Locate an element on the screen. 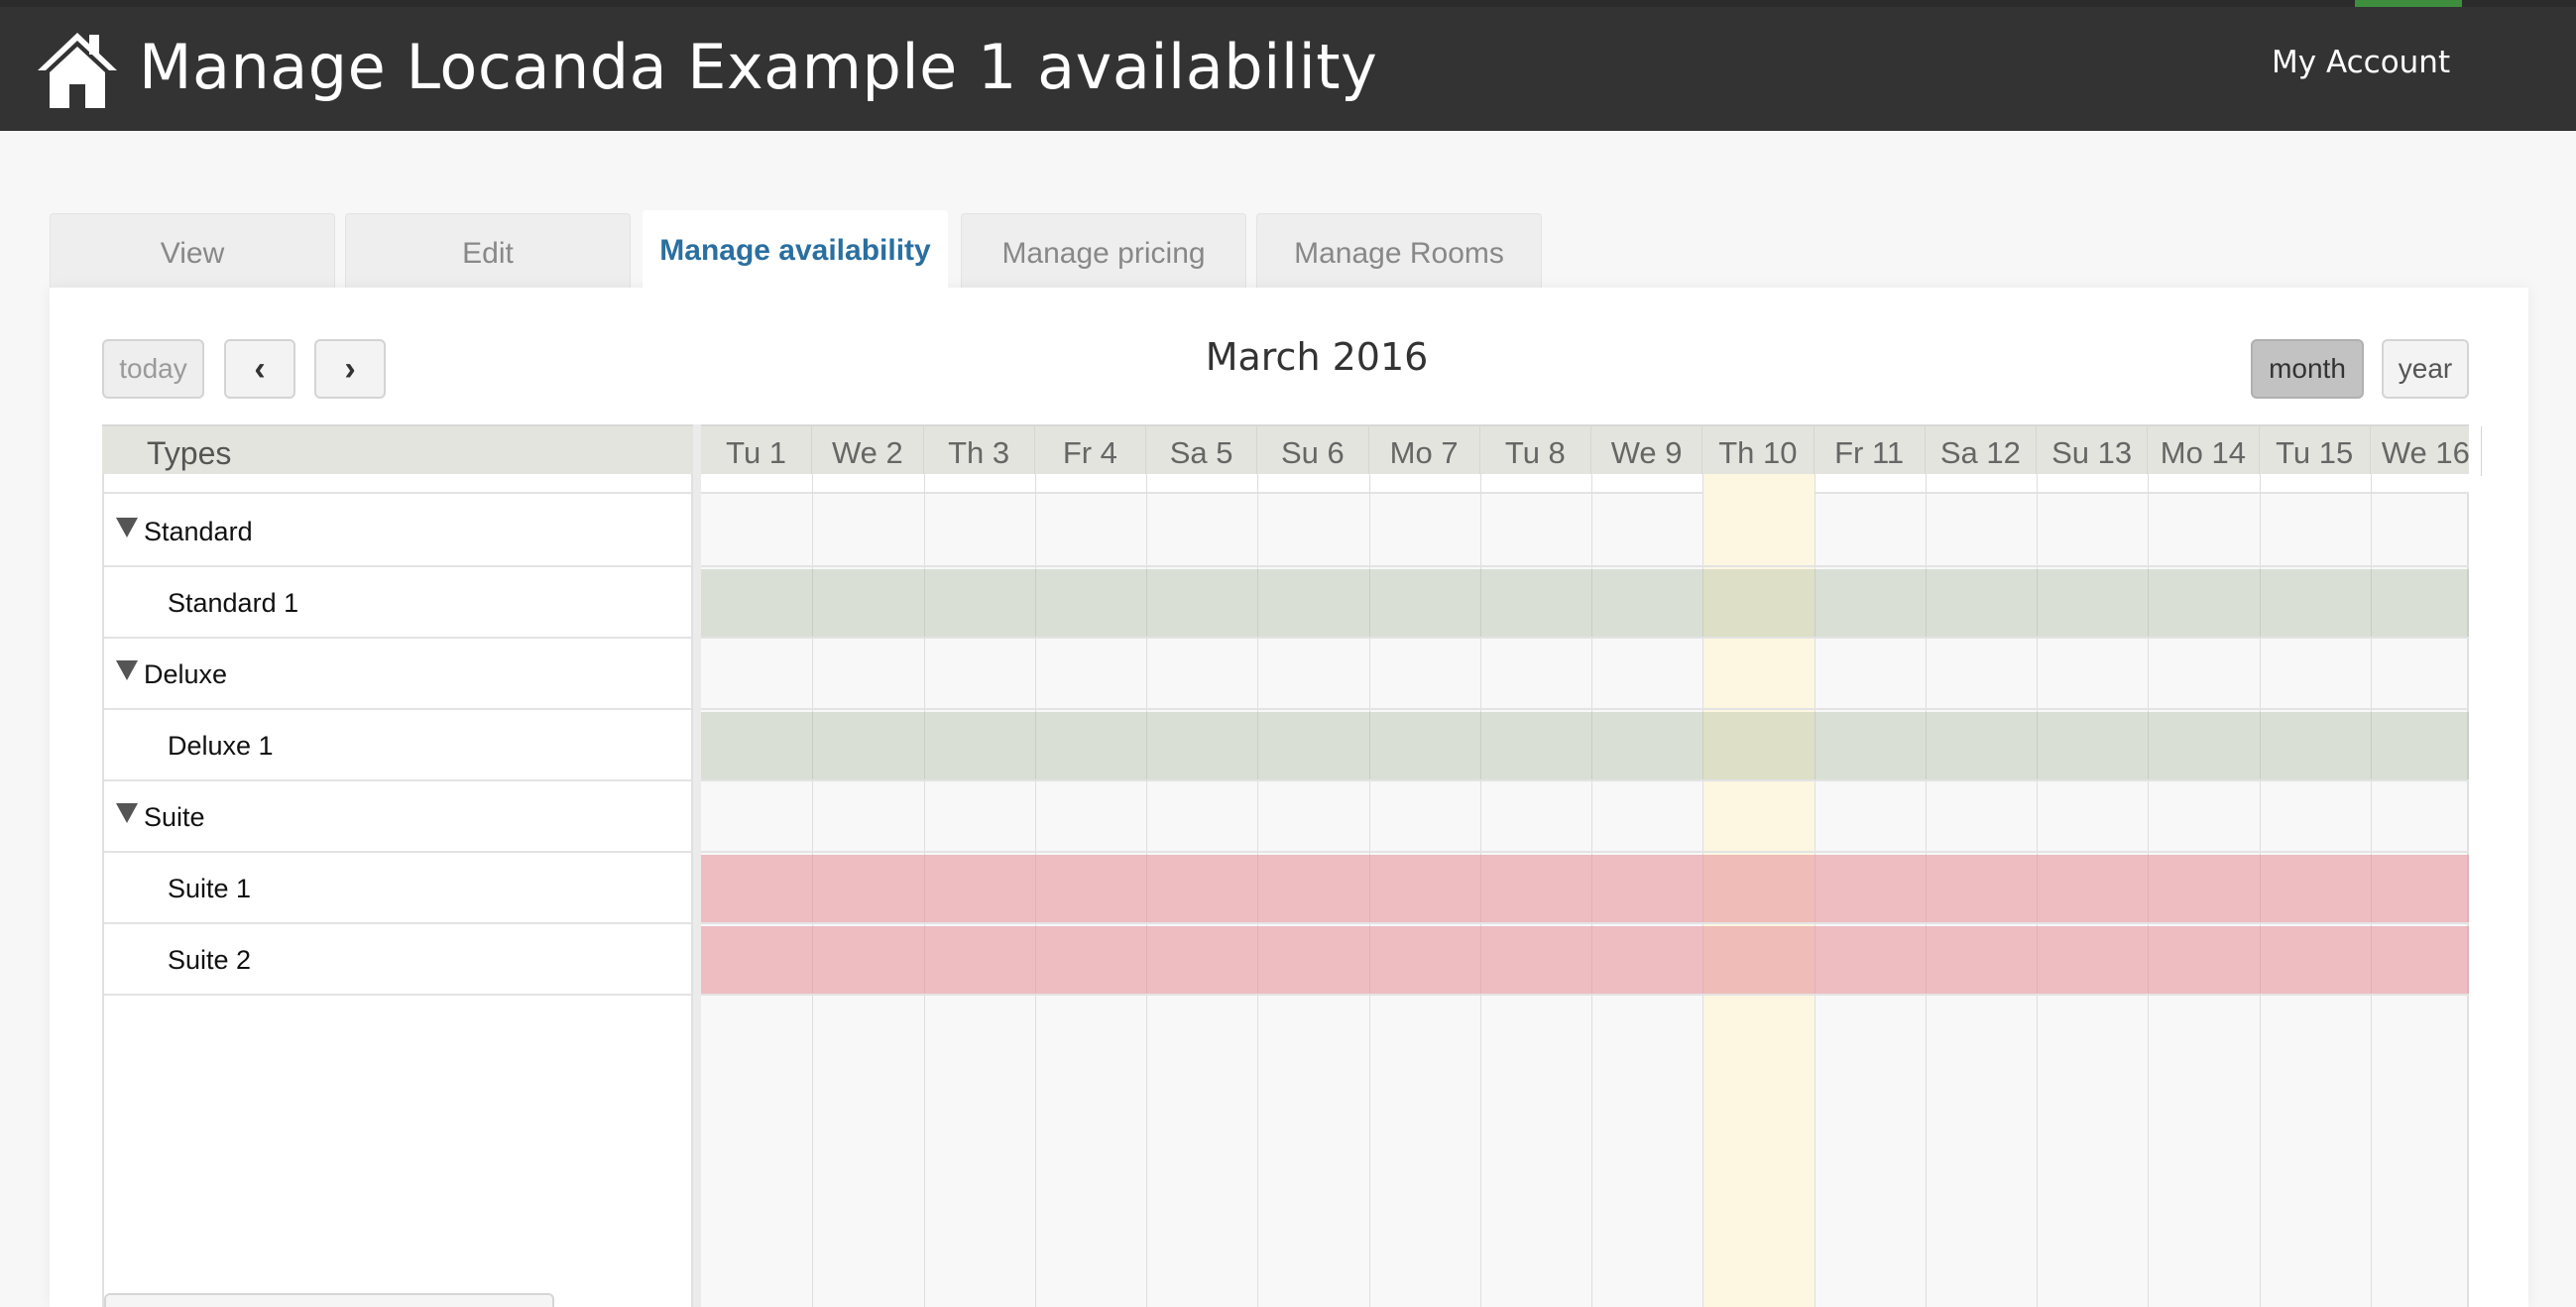  day-header-cell: We 16 is located at coordinates (2427, 451).